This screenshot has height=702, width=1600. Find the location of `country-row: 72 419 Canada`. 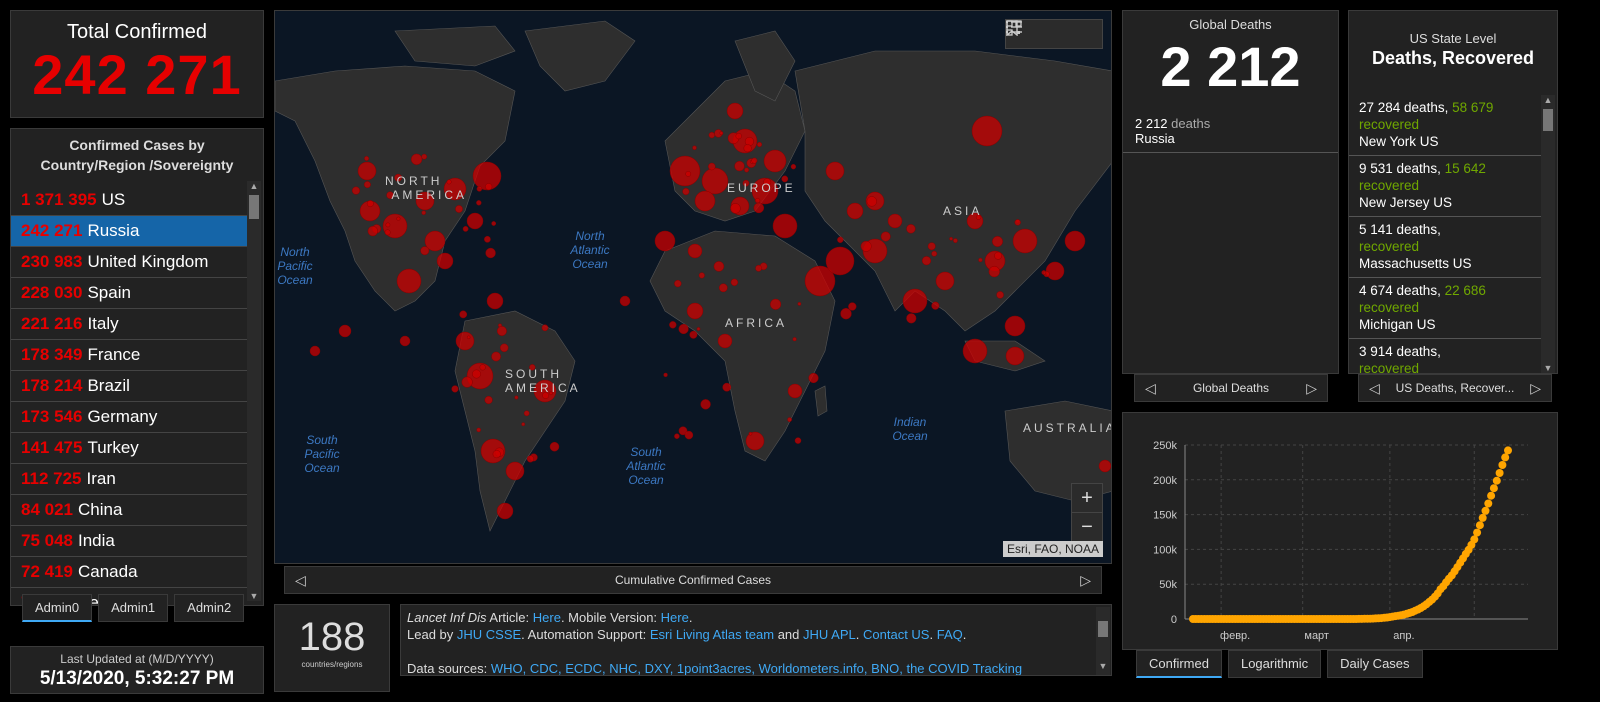

country-row: 72 419 Canada is located at coordinates (129, 572).